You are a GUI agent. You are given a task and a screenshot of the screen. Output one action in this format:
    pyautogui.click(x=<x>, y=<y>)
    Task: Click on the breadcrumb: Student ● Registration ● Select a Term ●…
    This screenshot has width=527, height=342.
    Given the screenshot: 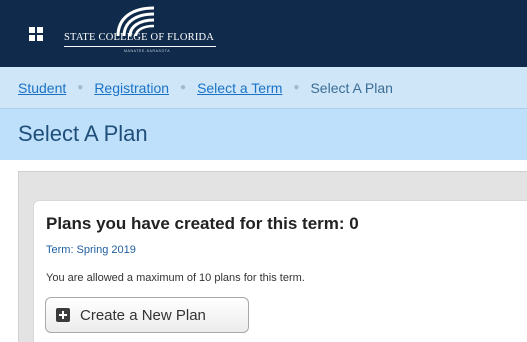 What is the action you would take?
    pyautogui.click(x=263, y=87)
    